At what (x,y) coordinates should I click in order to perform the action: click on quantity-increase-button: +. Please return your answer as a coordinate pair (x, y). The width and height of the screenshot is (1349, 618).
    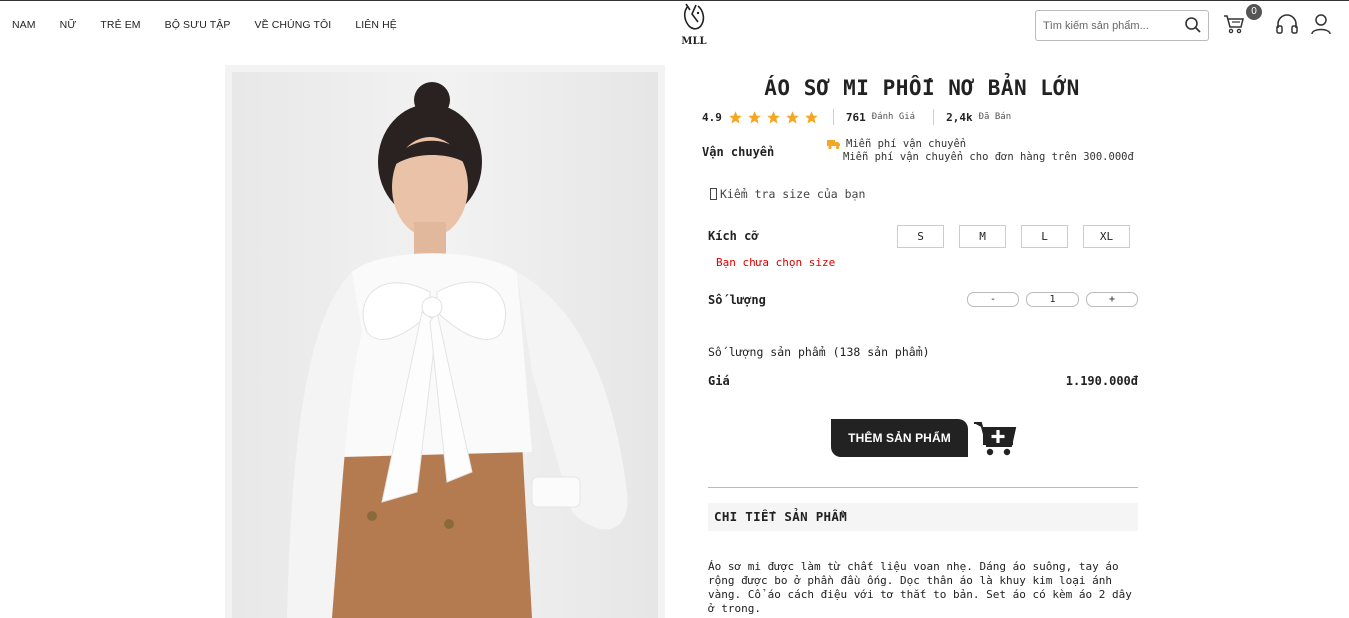
    Looking at the image, I should click on (1112, 299).